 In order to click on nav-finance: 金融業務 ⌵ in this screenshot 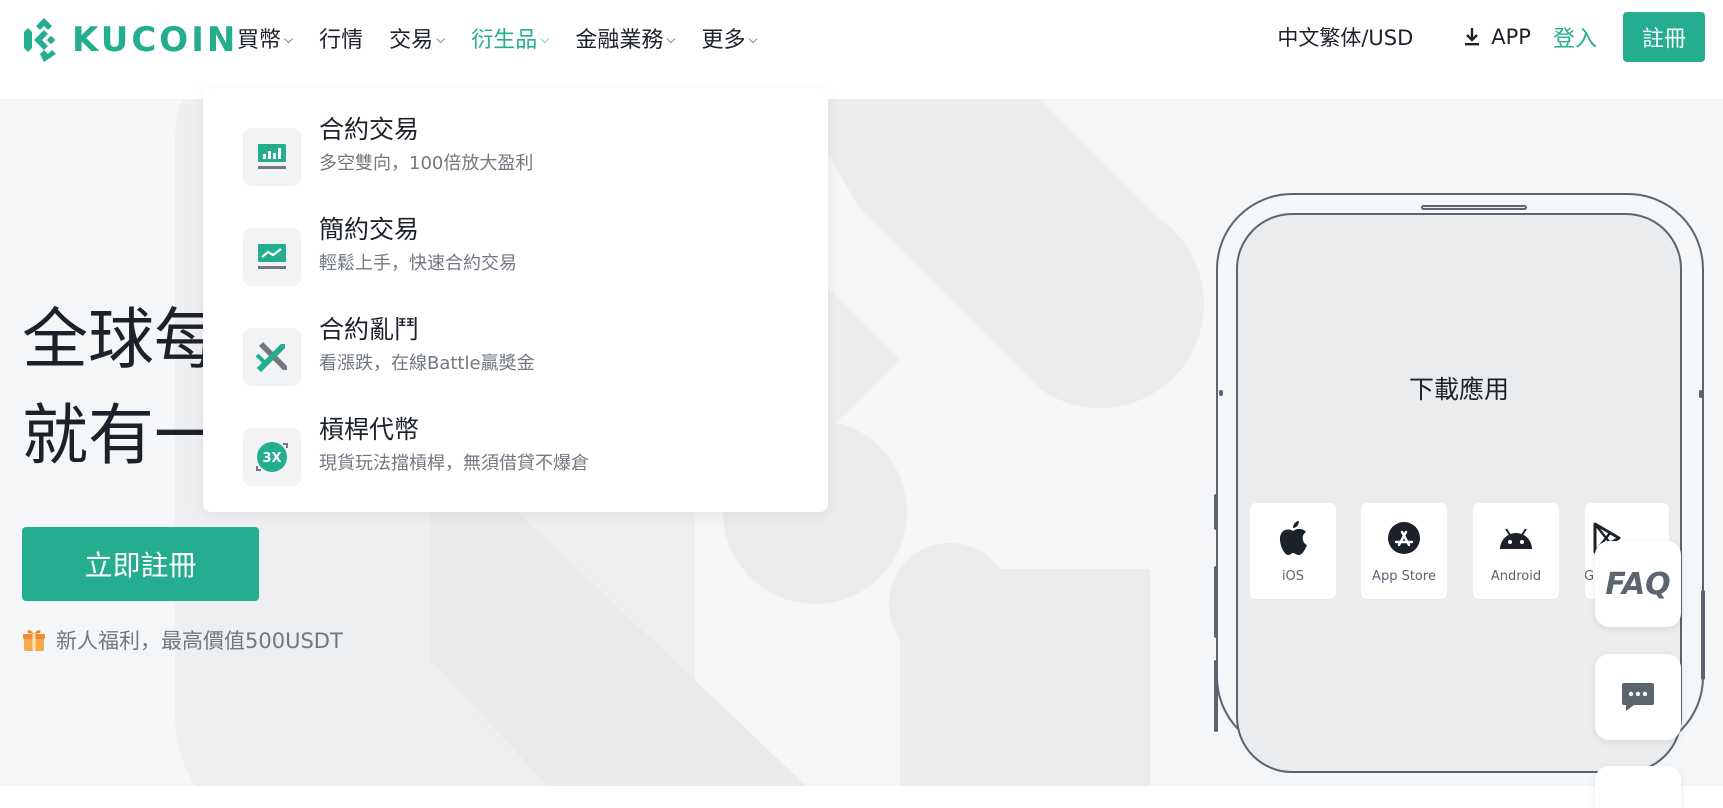, I will do `click(625, 38)`.